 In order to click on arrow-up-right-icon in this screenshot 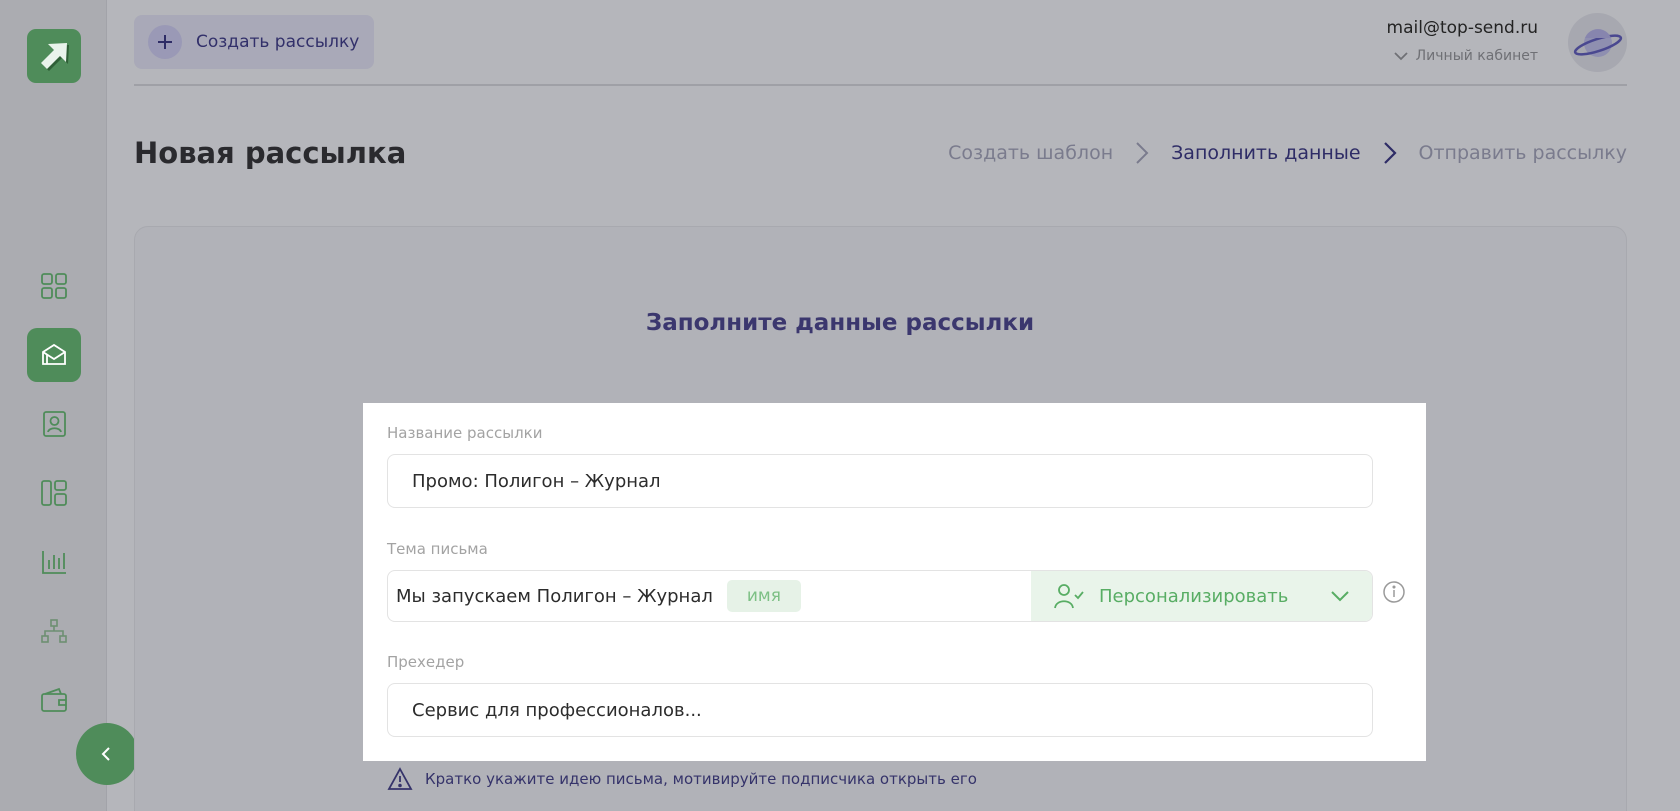, I will do `click(55, 57)`.